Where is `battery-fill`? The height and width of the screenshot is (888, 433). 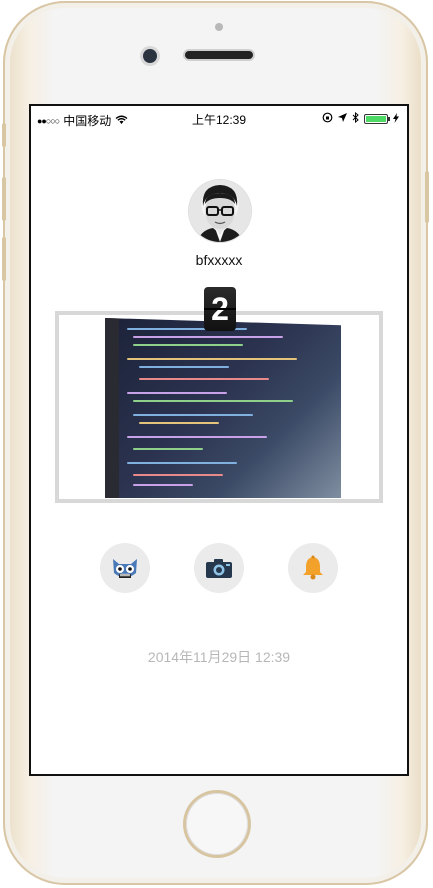 battery-fill is located at coordinates (376, 119).